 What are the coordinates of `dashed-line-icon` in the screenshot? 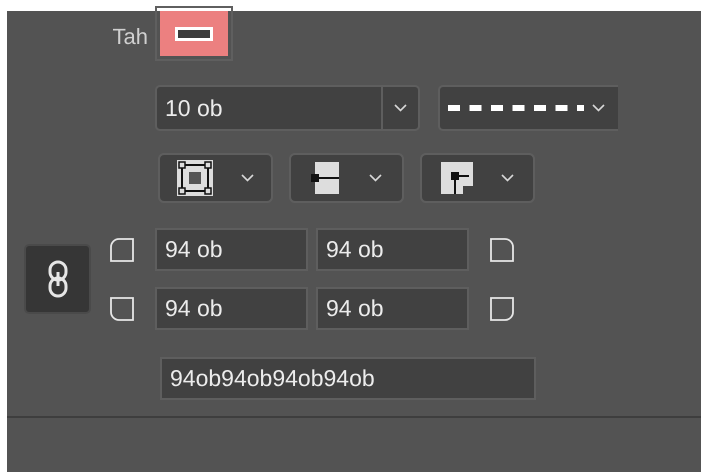 It's located at (516, 108).